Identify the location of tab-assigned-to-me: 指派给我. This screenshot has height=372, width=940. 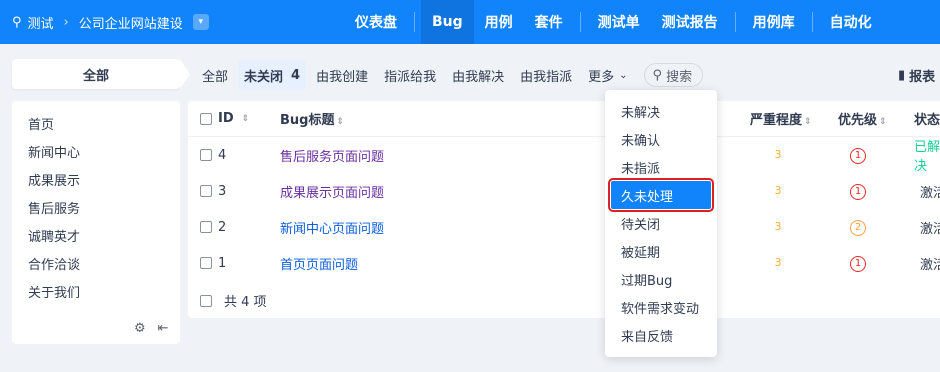
(410, 75).